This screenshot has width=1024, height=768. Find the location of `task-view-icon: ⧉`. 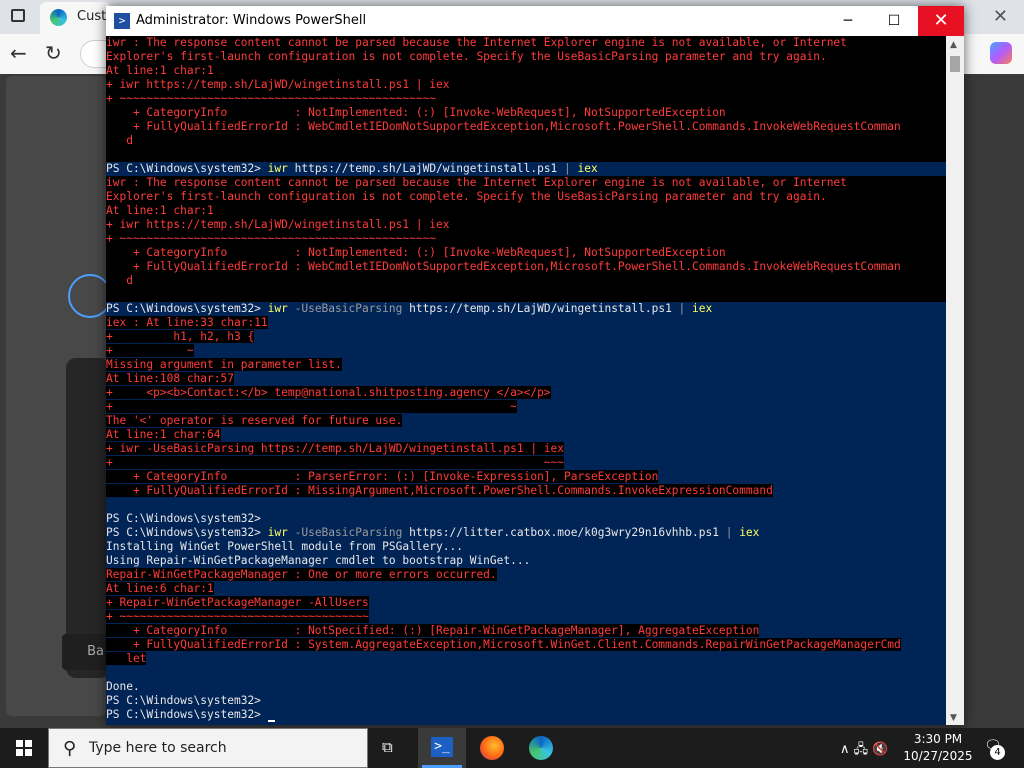

task-view-icon: ⧉ is located at coordinates (391, 747).